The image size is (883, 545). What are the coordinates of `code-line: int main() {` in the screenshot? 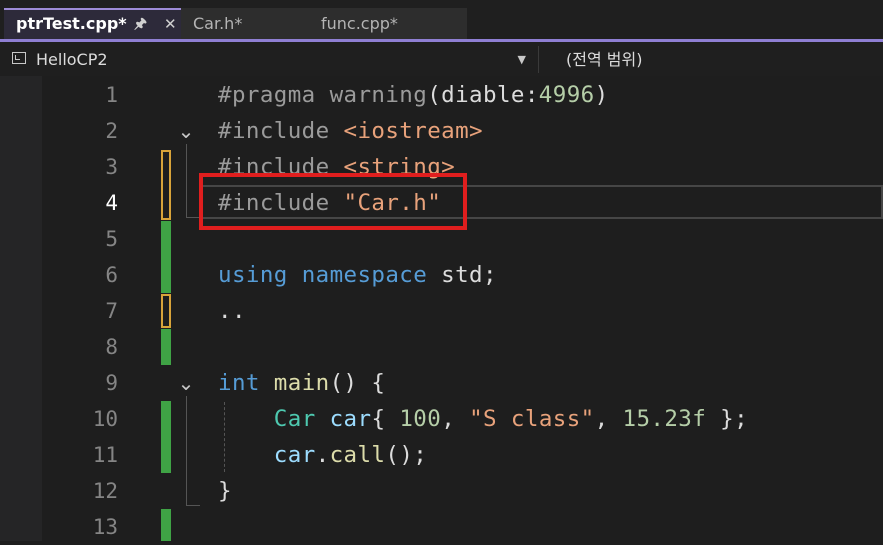 It's located at (301, 383).